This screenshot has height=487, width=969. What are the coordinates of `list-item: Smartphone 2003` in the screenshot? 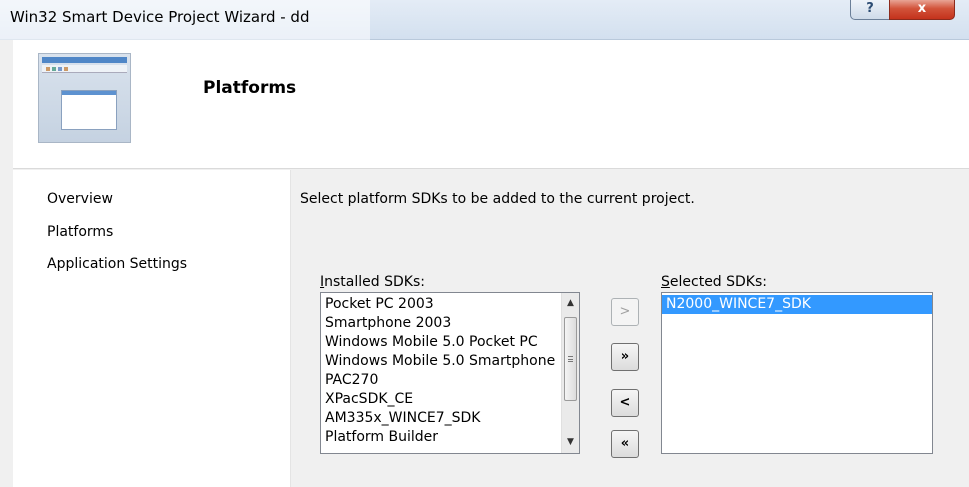 It's located at (439, 323).